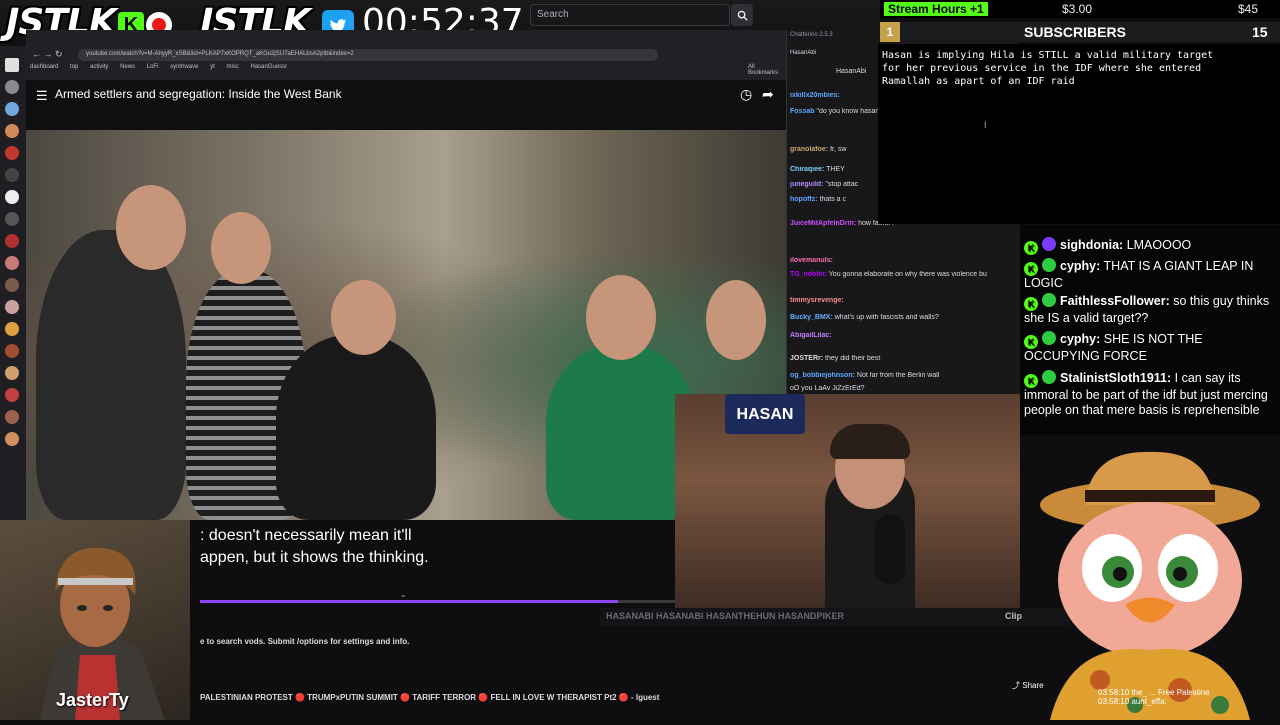 This screenshot has width=1280, height=725. What do you see at coordinates (802, 111) in the screenshot?
I see `chatterino-username: Fossab` at bounding box center [802, 111].